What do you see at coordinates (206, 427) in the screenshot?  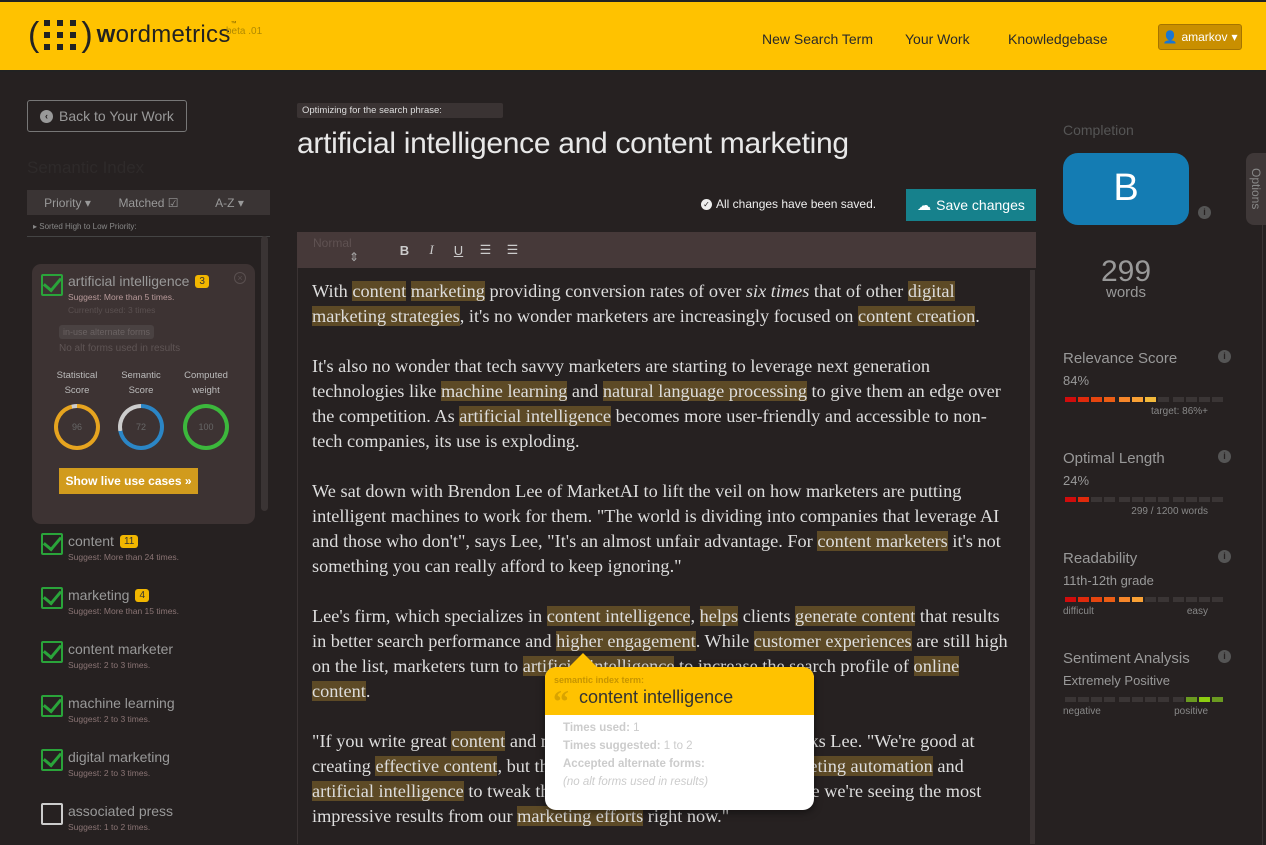 I see `score-ring: 100` at bounding box center [206, 427].